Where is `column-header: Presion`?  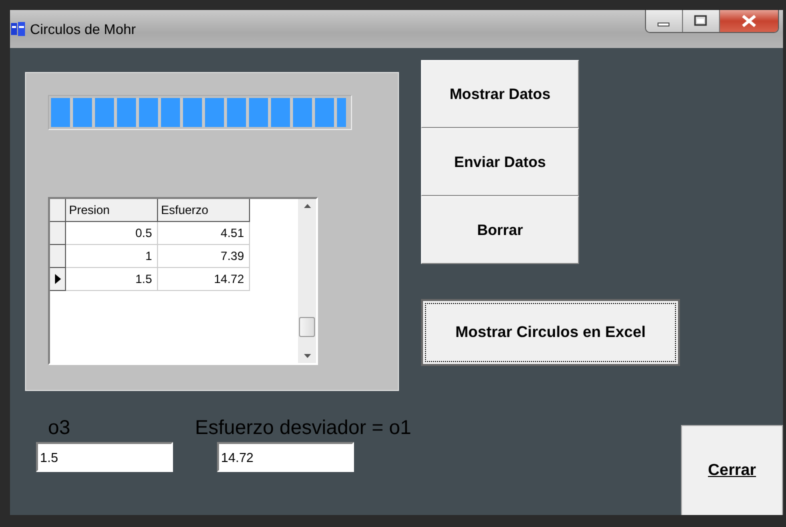 column-header: Presion is located at coordinates (112, 210).